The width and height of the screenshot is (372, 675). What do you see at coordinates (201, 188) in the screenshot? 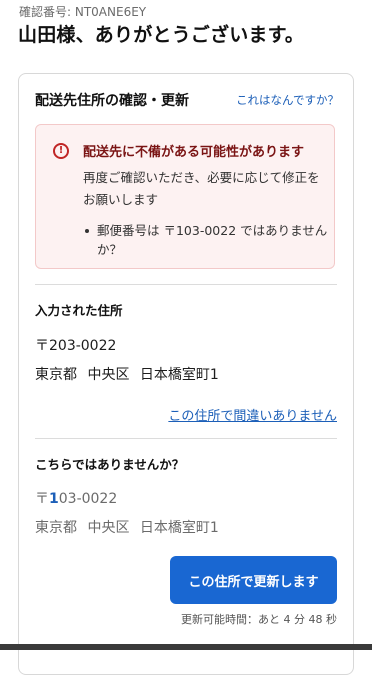
I see `warning-body: 再度ご確認いただき、必要に応じて修正をお願いします` at bounding box center [201, 188].